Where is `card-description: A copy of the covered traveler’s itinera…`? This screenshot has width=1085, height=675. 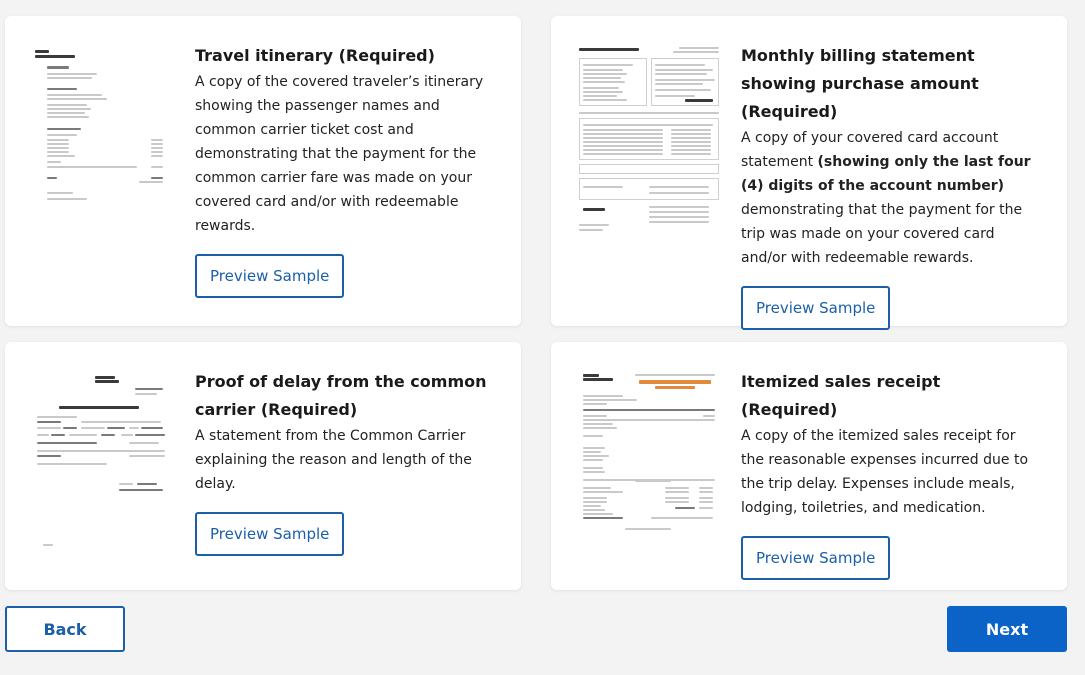 card-description: A copy of the covered traveler’s itinera… is located at coordinates (339, 154).